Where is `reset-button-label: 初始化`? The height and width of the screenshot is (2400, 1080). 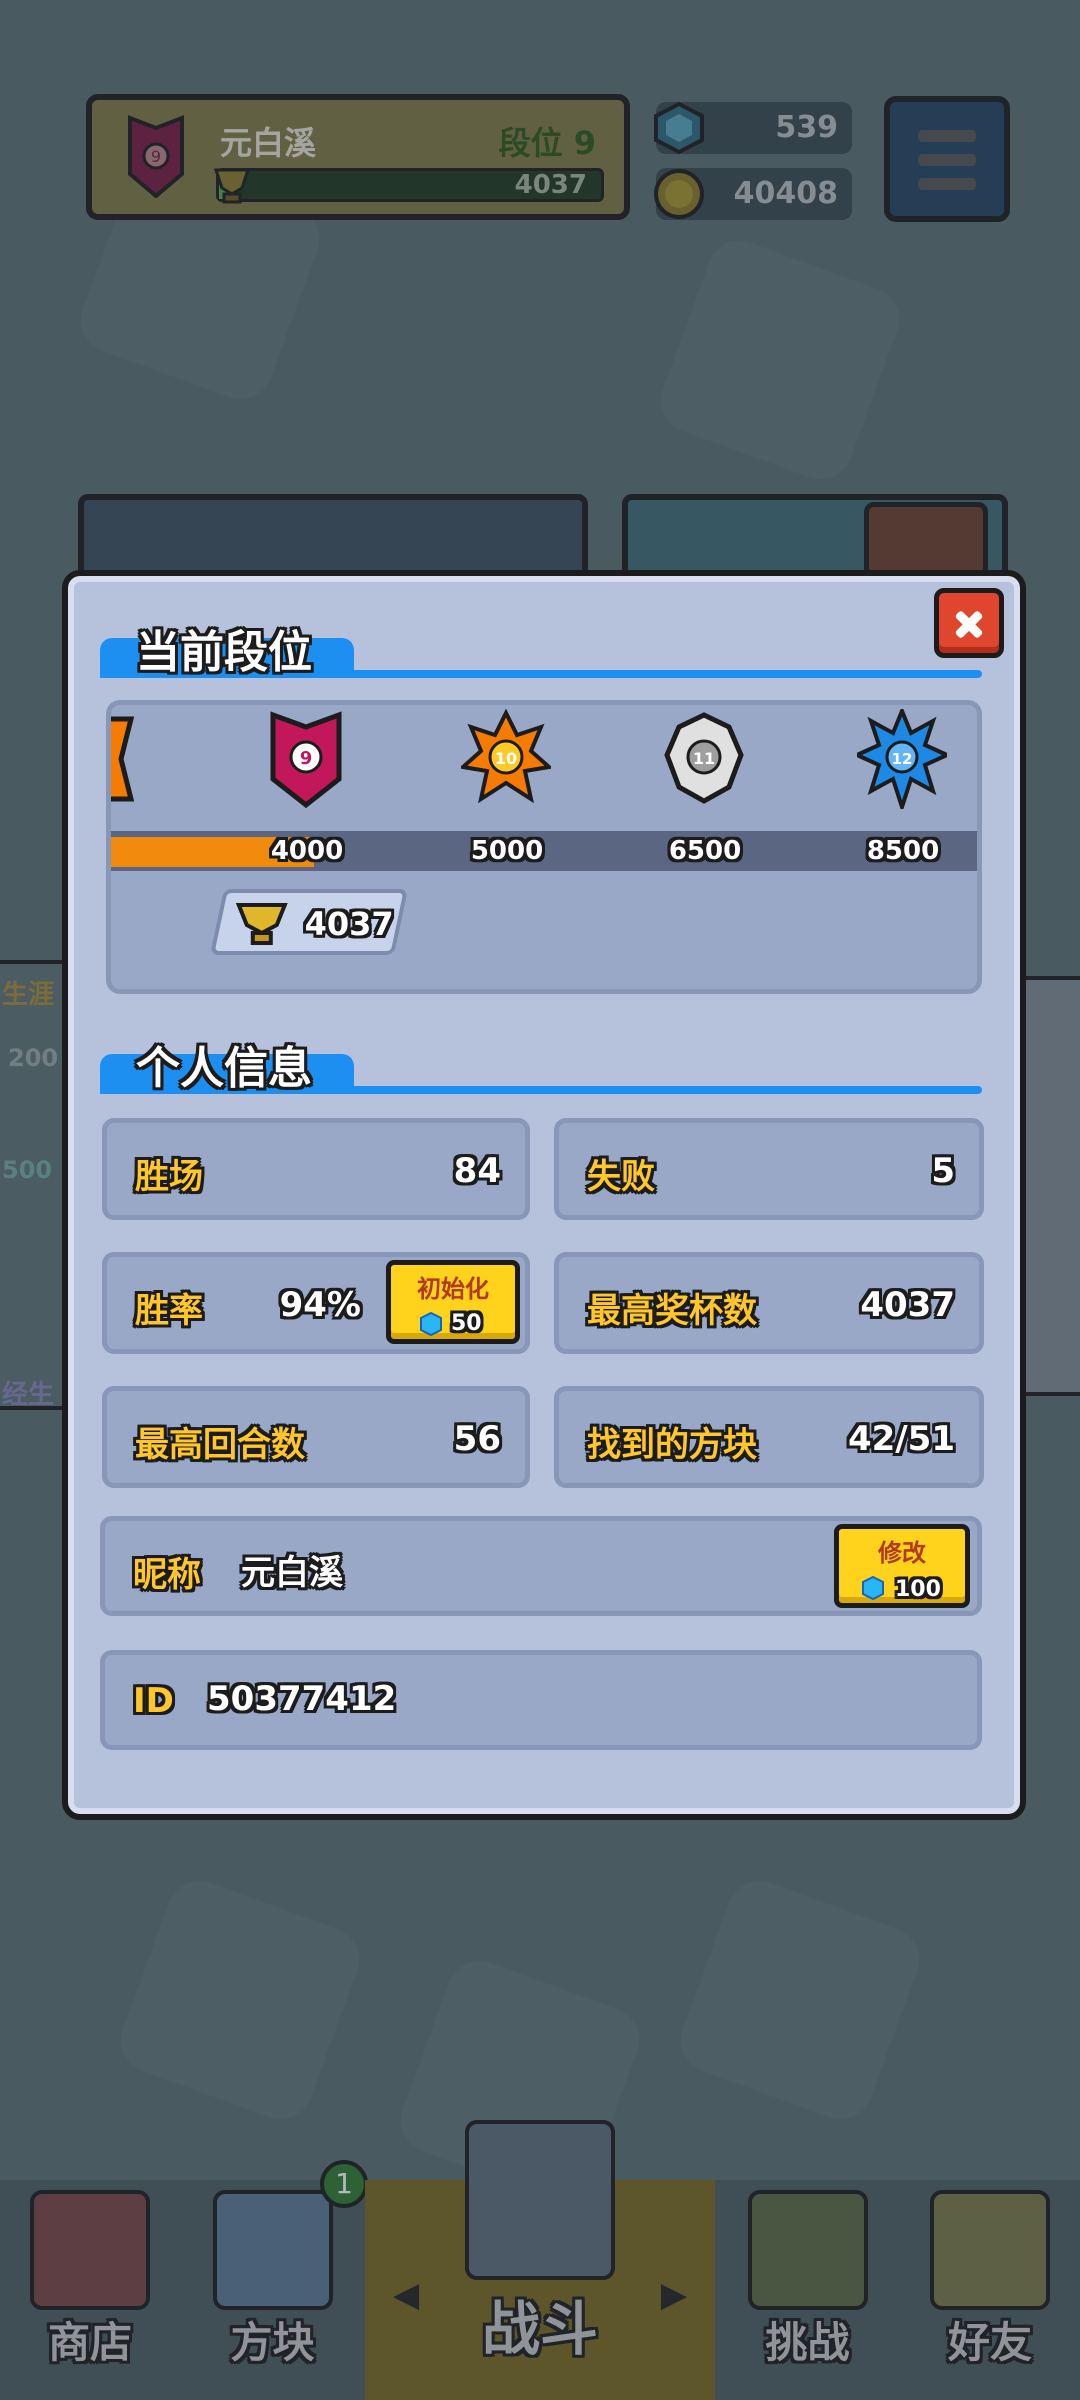 reset-button-label: 初始化 is located at coordinates (453, 1289).